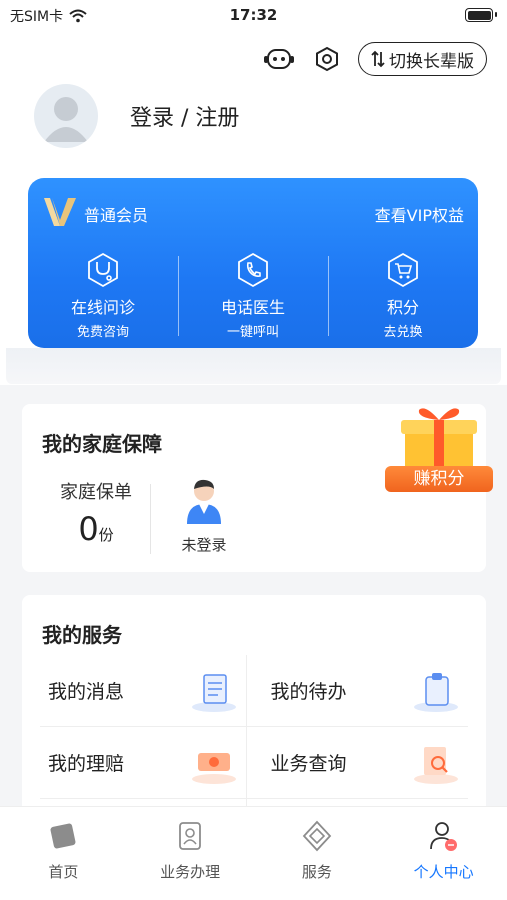 This screenshot has height=900, width=507. I want to click on vip-items: 在线问诊 免费咨询 电话医生 一键呼叫 积分 去兑换, so click(253, 297).